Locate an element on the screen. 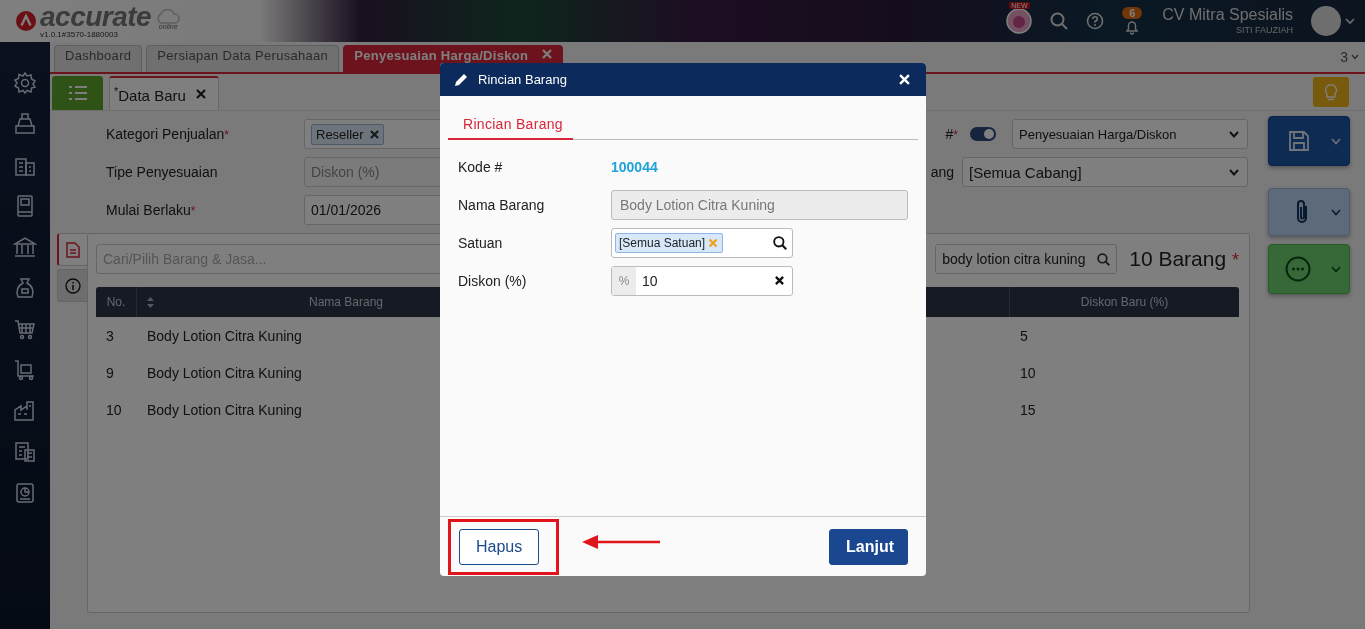  item-count: 10 Barang * is located at coordinates (1184, 259).